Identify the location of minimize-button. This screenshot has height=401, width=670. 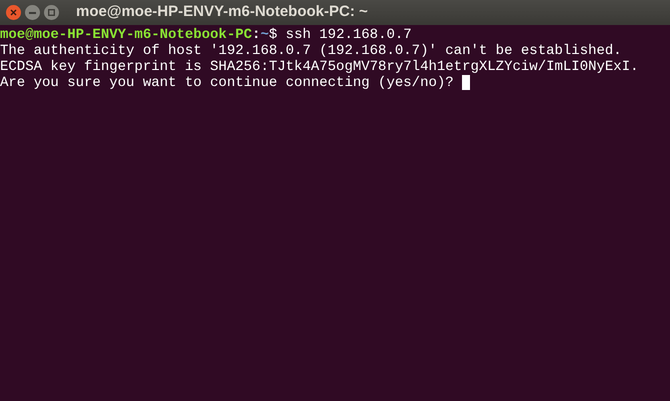
(32, 12).